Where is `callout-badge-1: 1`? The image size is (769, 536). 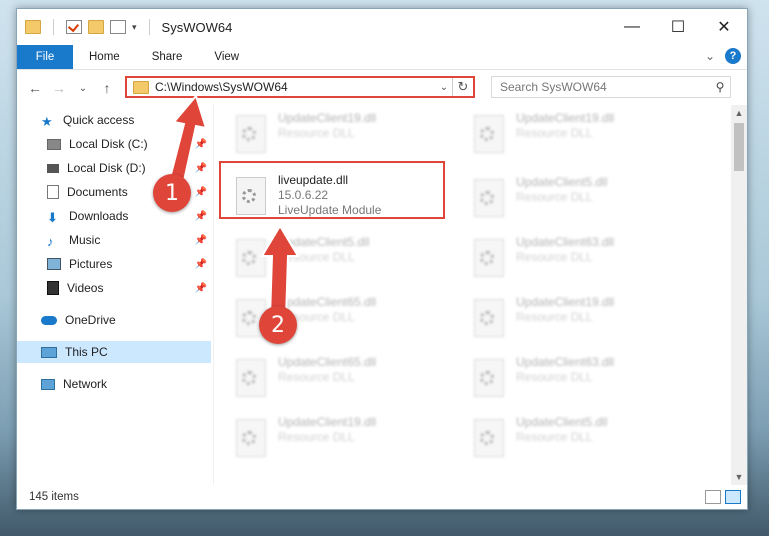 callout-badge-1: 1 is located at coordinates (172, 193).